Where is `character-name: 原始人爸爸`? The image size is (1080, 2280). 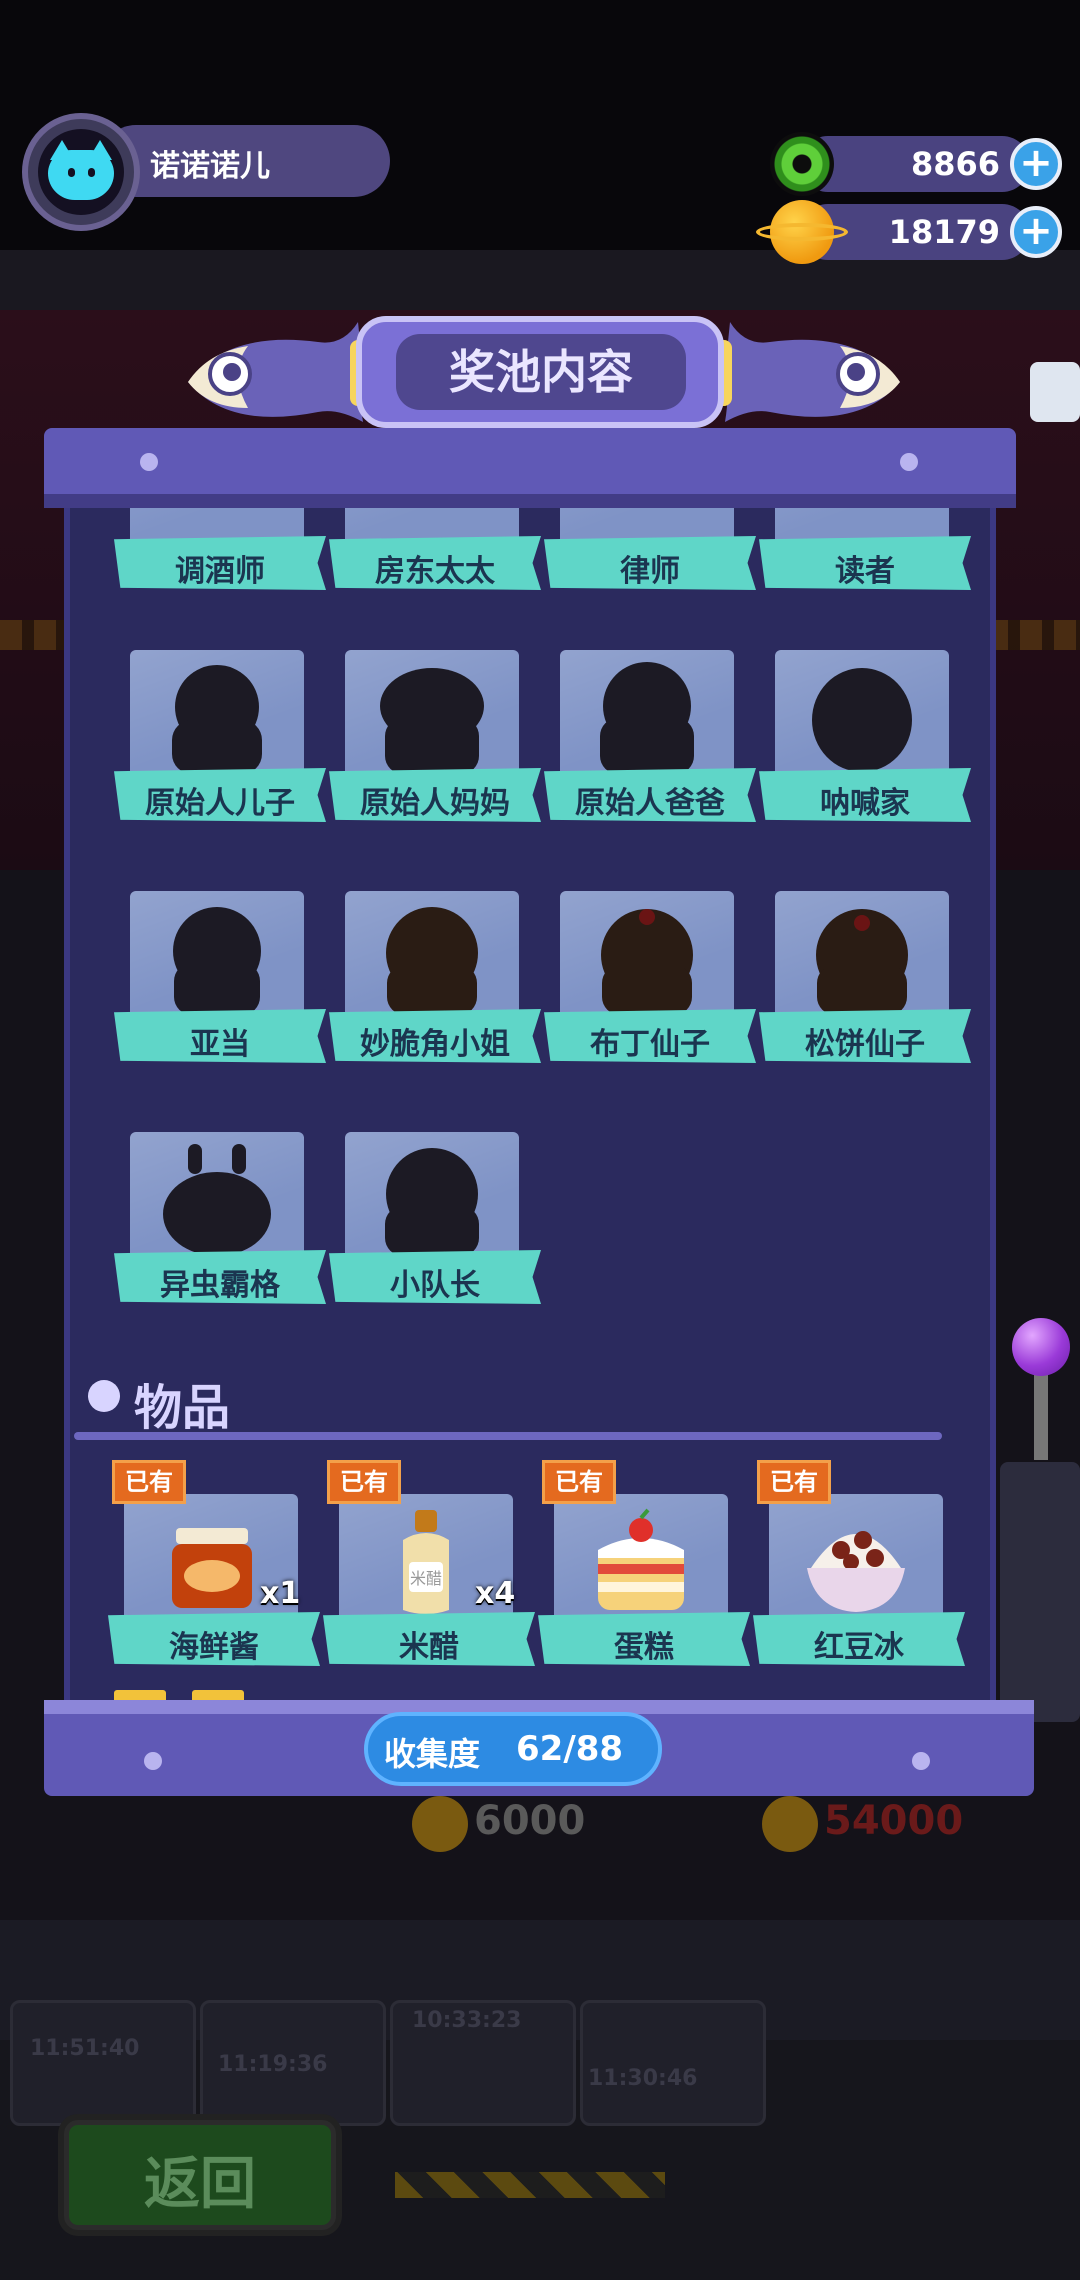 character-name: 原始人爸爸 is located at coordinates (650, 803).